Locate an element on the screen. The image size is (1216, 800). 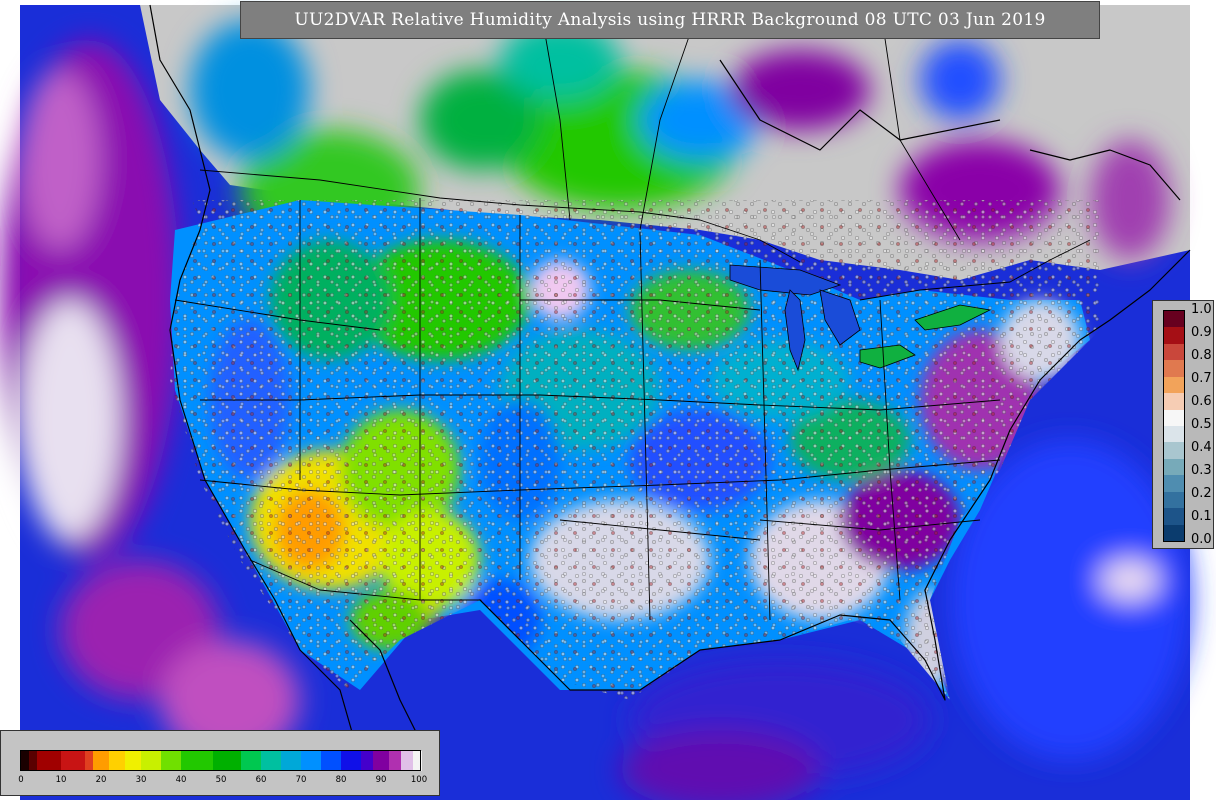
colorbar-tick: 10 is located at coordinates (61, 780).